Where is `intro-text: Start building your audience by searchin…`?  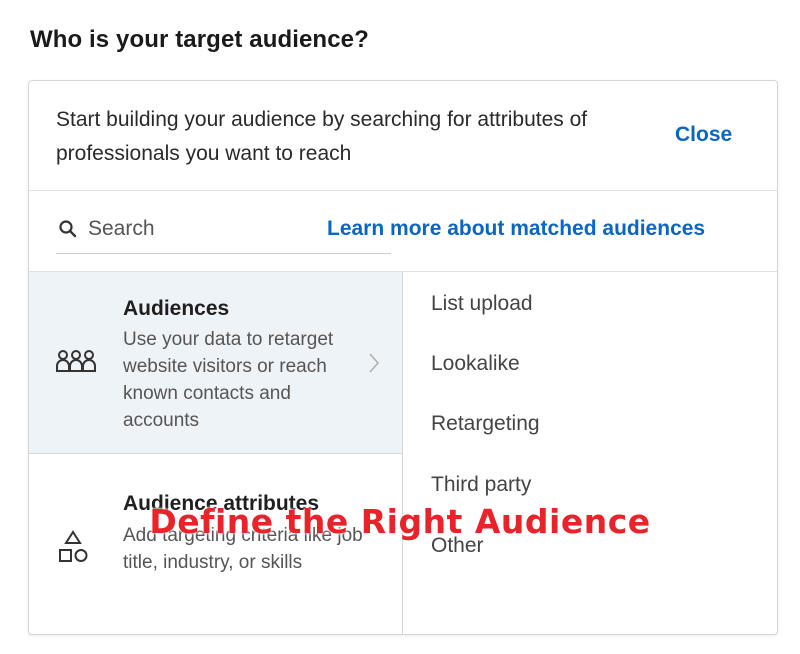
intro-text: Start building your audience by searchin… is located at coordinates (322, 136).